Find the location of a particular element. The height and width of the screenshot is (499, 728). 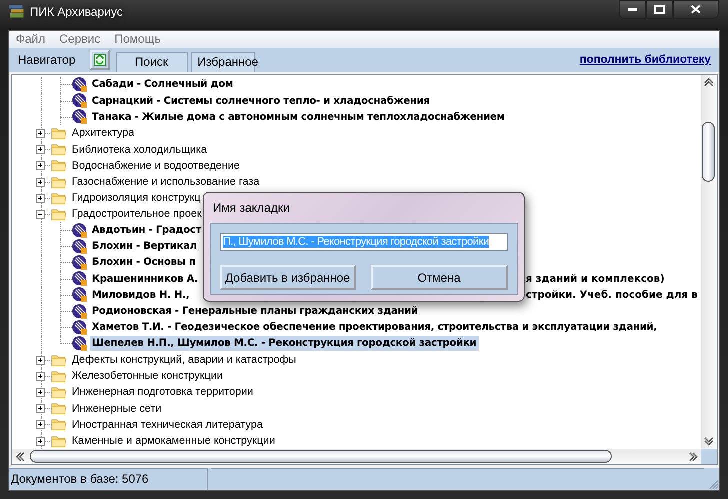

status-text: Документов в базе: 5076 is located at coordinates (108, 479).